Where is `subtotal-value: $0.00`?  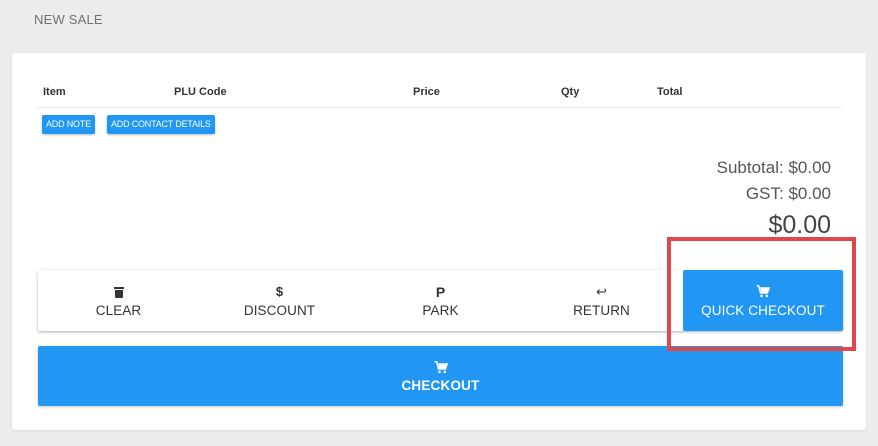
subtotal-value: $0.00 is located at coordinates (809, 167).